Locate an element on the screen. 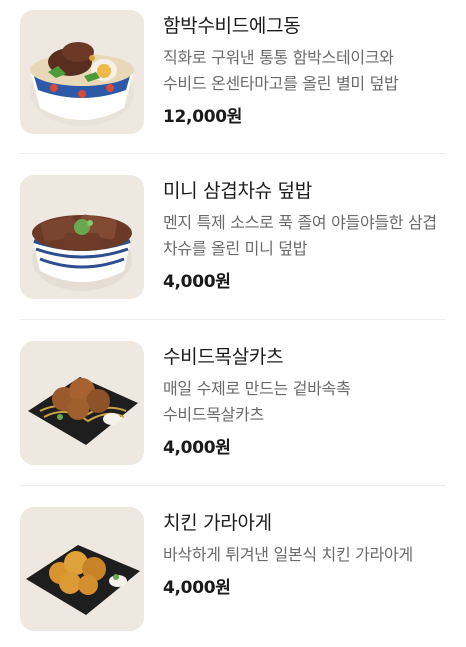 The image size is (466, 647). menu-item-description: 직화로 구워낸 통통 함박스테이크와 수비드 온센타마고를 올린 별미 덮밥 is located at coordinates (281, 70).